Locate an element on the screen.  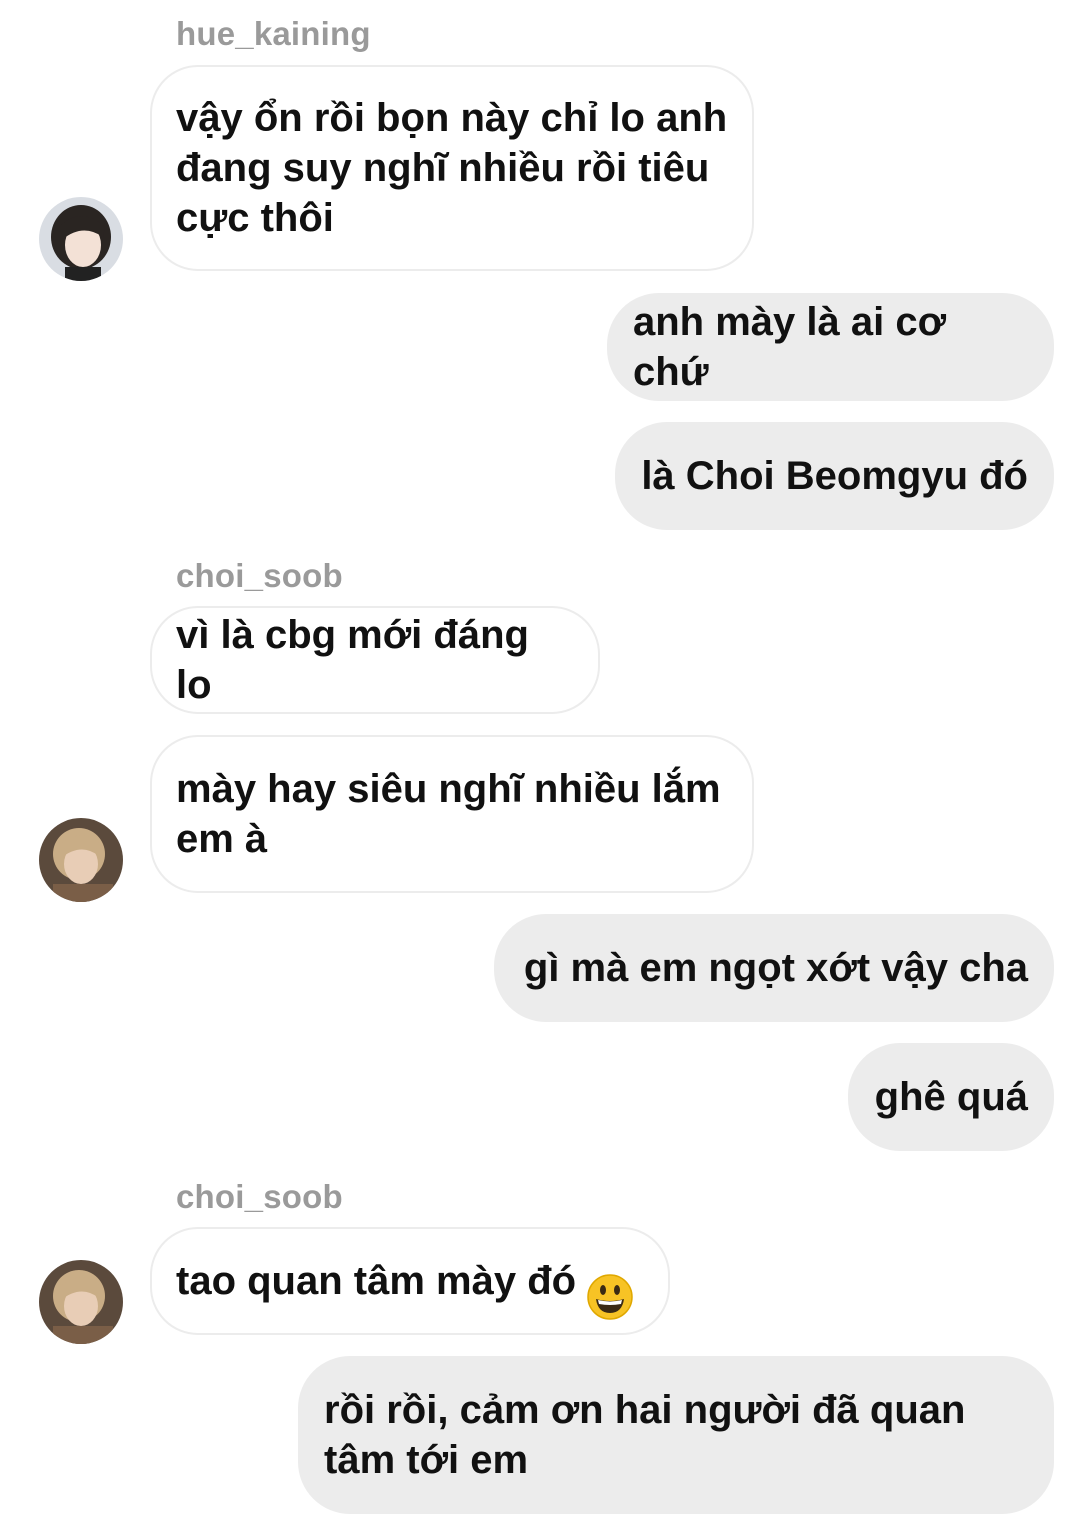
incoming-message-bubble: vì là cbg mới đáng lo is located at coordinates (375, 660).